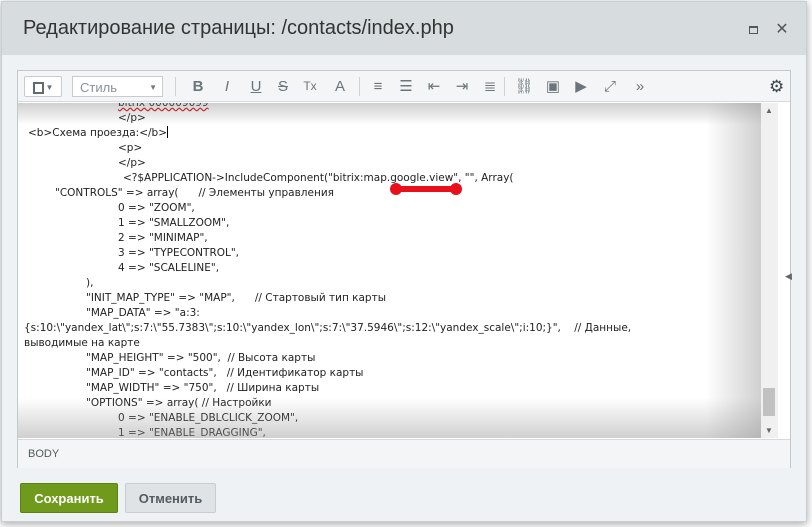  I want to click on text-cursor, so click(167, 132).